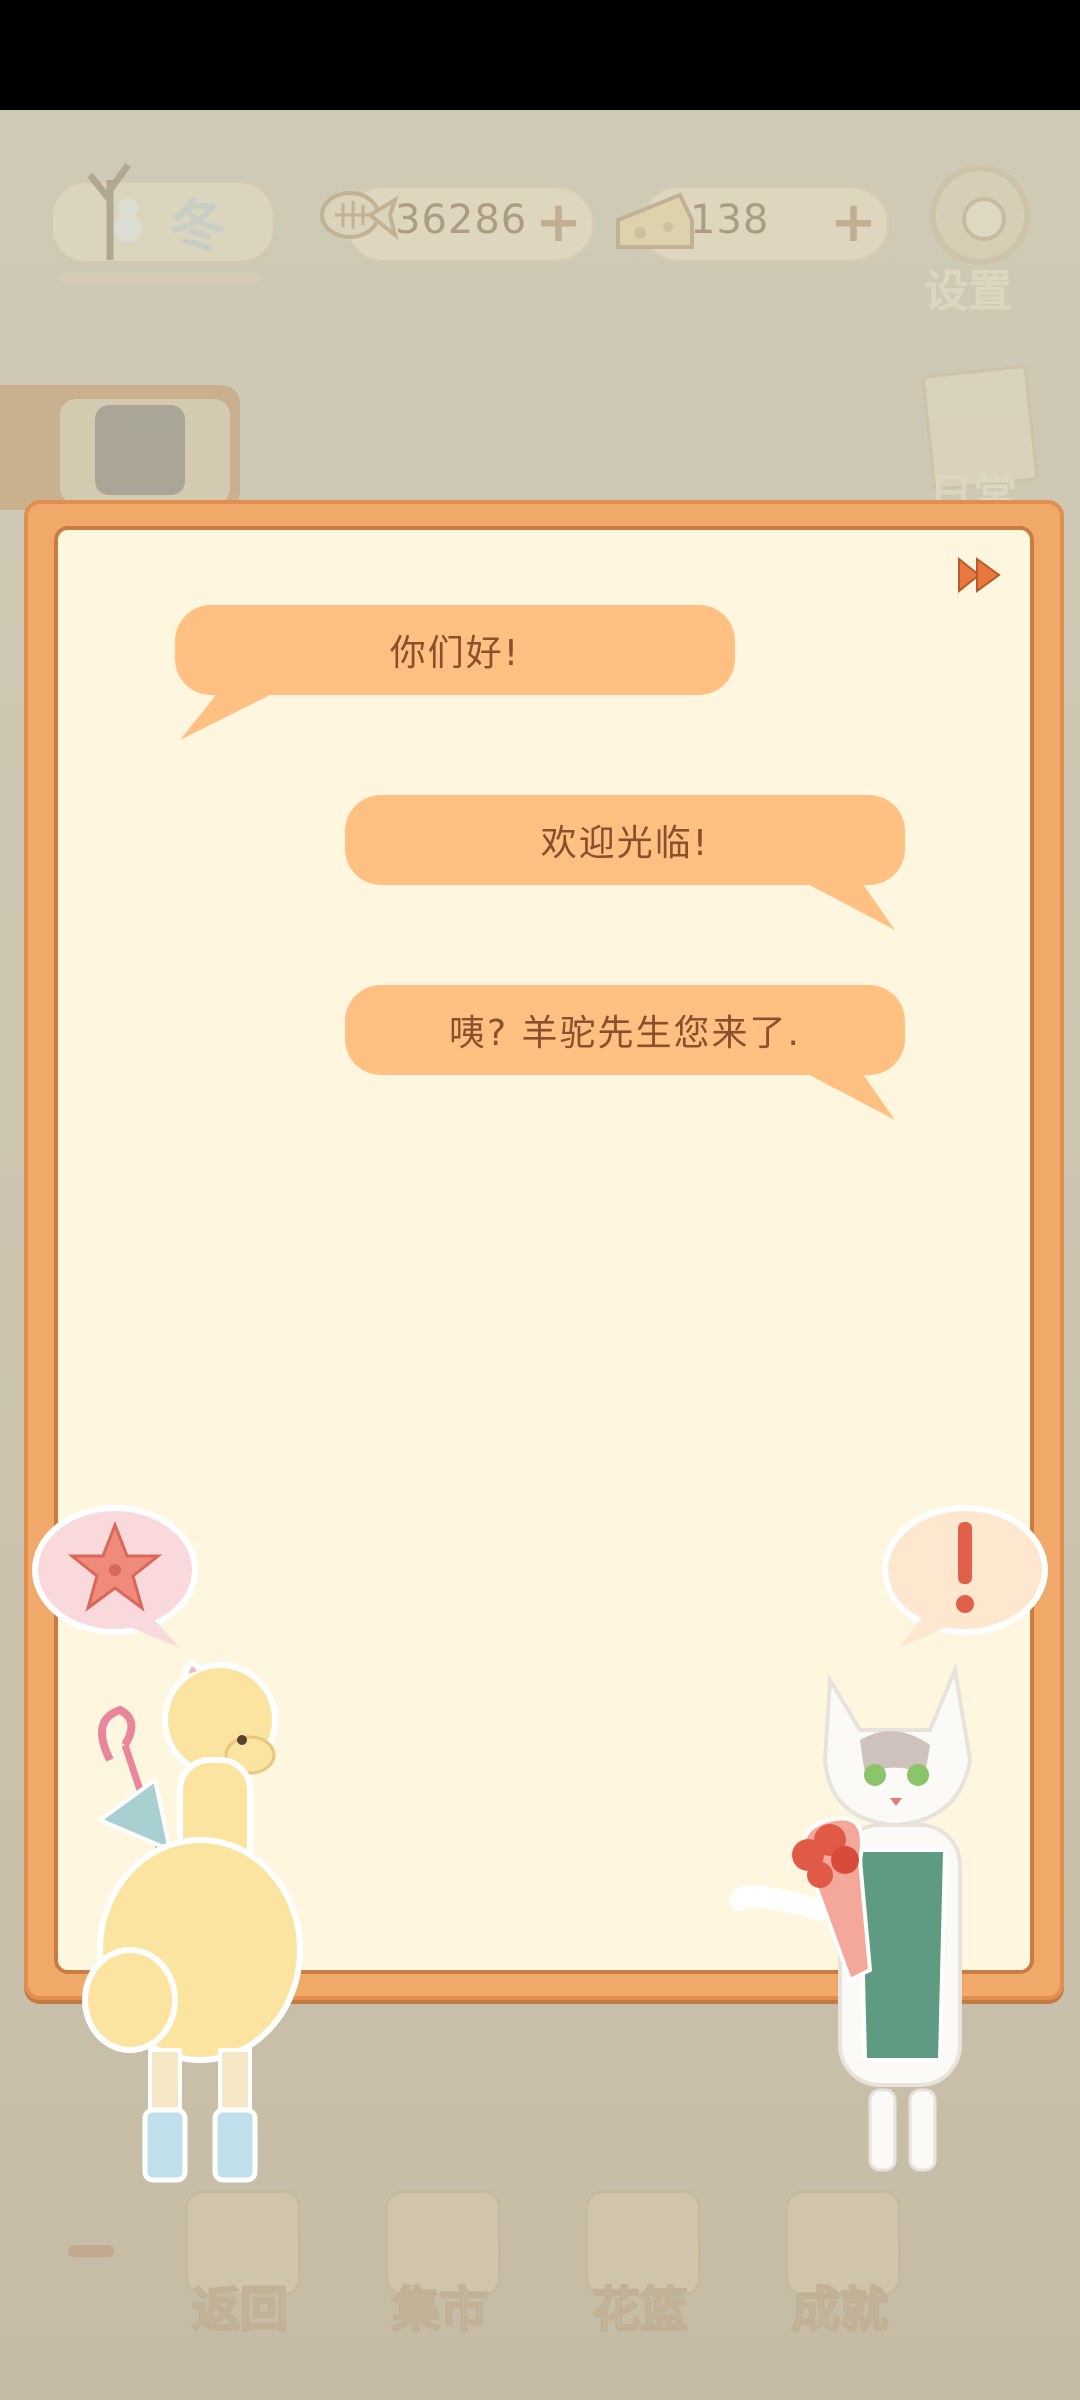 The image size is (1080, 2400). Describe the element at coordinates (160, 278) in the screenshot. I see `season-progress-bar` at that location.